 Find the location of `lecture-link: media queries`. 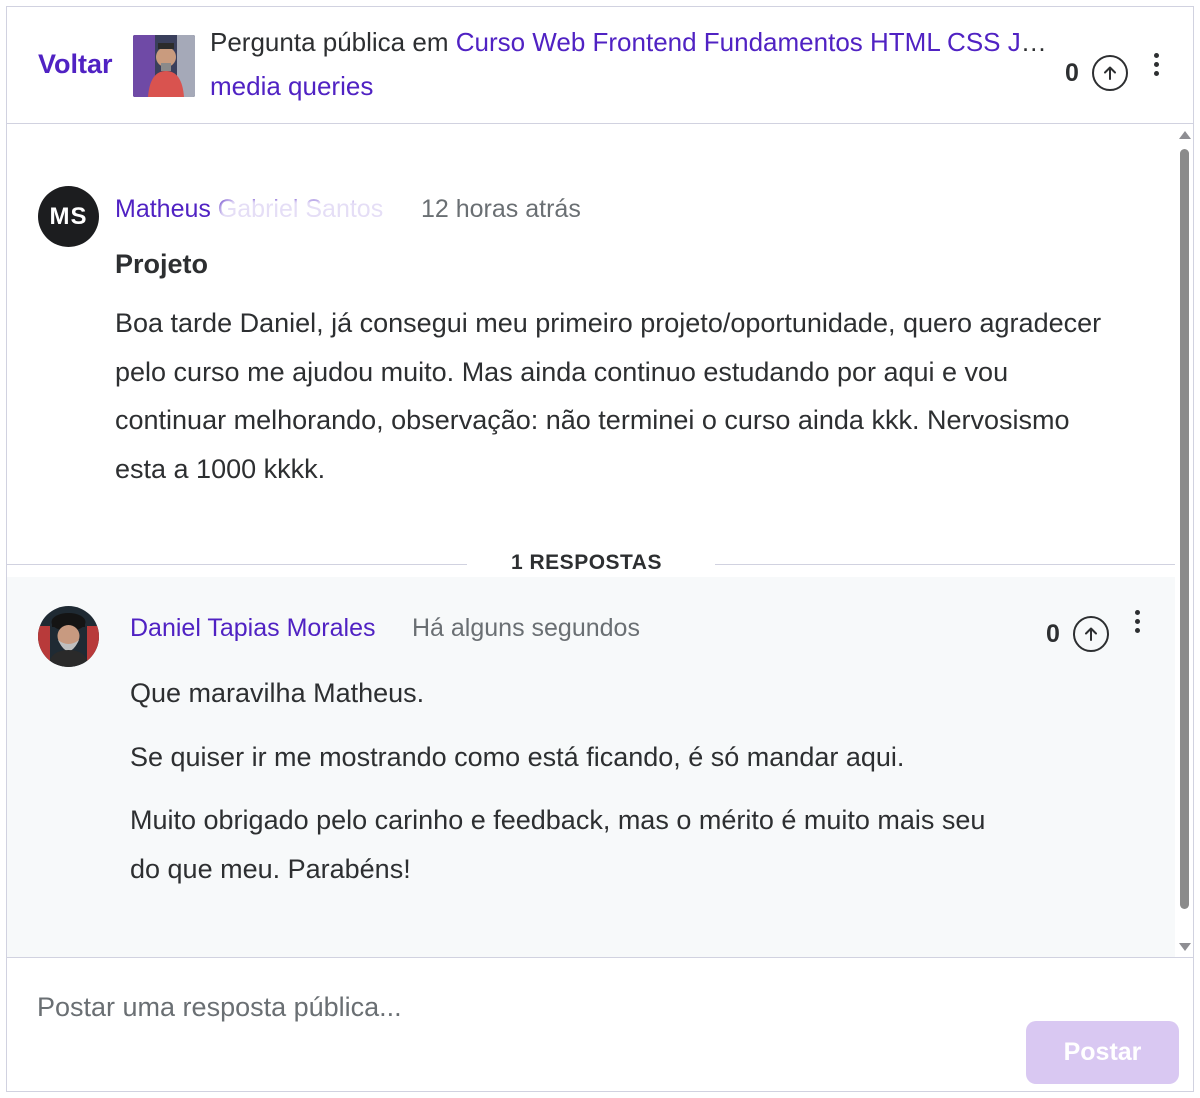

lecture-link: media queries is located at coordinates (291, 86).